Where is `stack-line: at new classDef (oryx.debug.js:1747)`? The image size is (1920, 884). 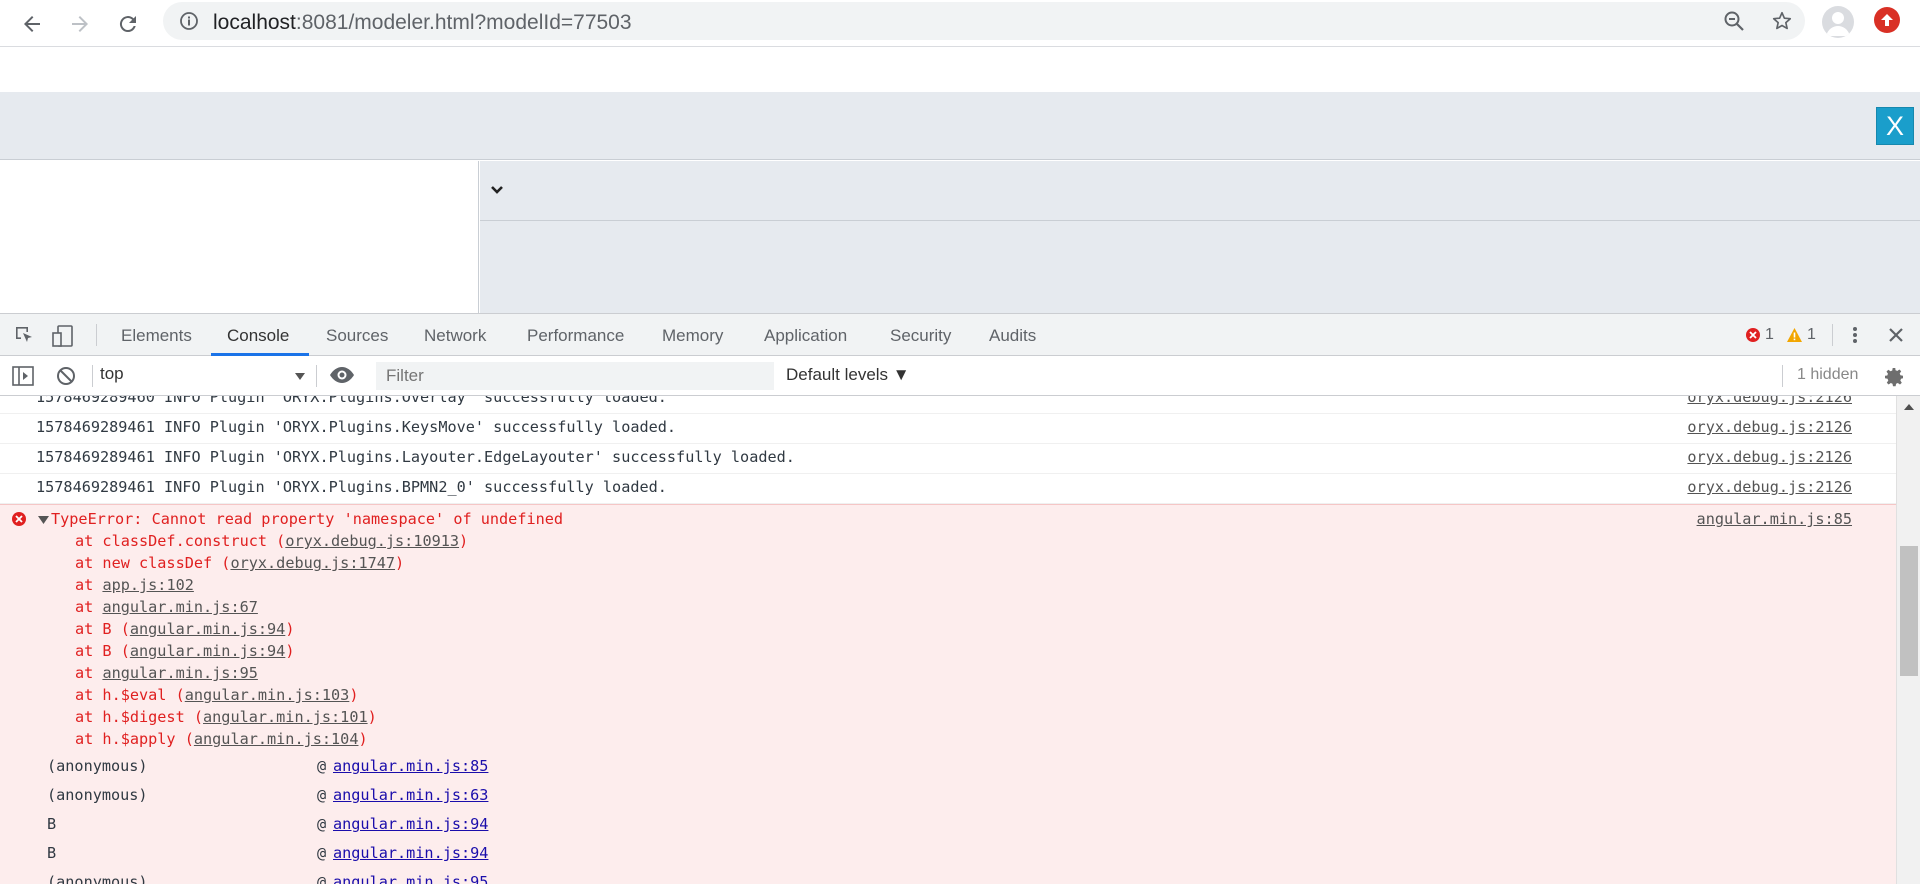 stack-line: at new classDef (oryx.debug.js:1747) is located at coordinates (239, 565).